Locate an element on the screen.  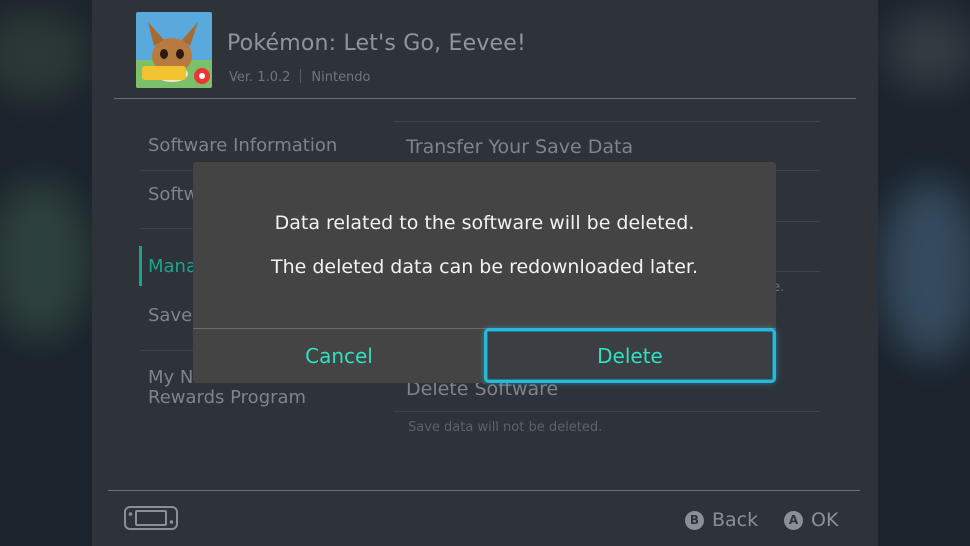
sidebar-active-indicator is located at coordinates (140, 266).